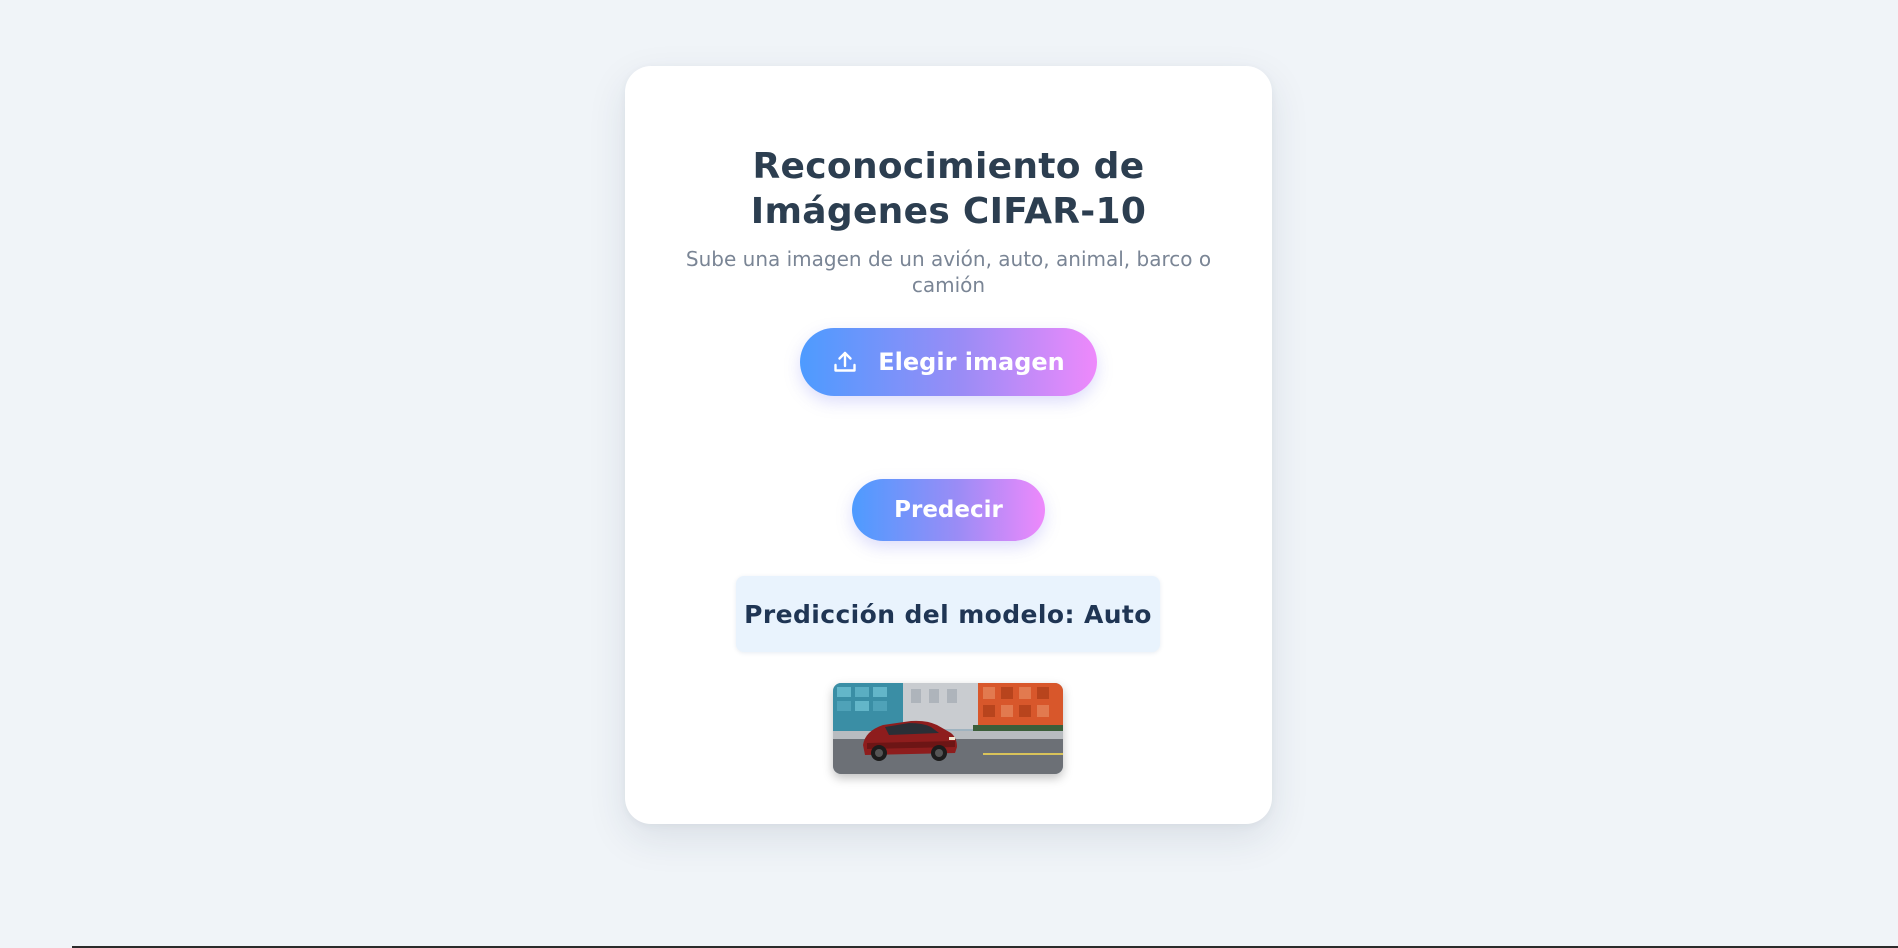 This screenshot has height=948, width=1898. Describe the element at coordinates (948, 211) in the screenshot. I see `page-title-line-2: Imágenes CIFAR-10` at that location.